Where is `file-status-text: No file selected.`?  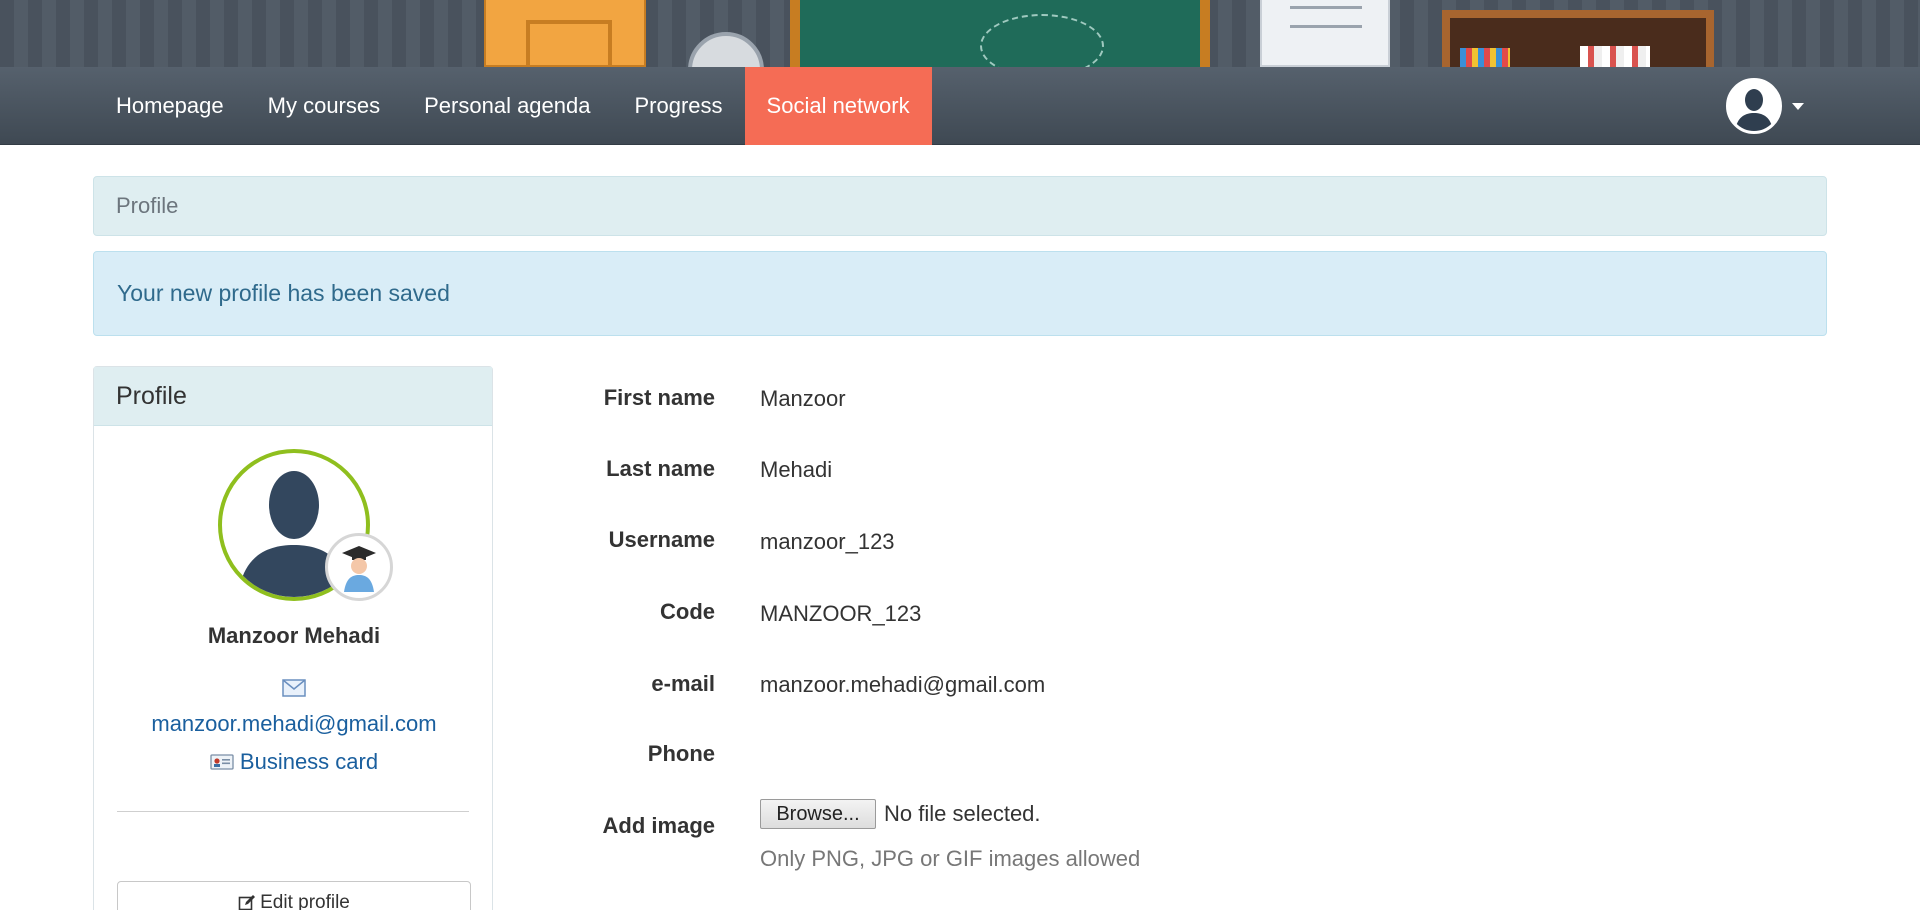 file-status-text: No file selected. is located at coordinates (962, 813).